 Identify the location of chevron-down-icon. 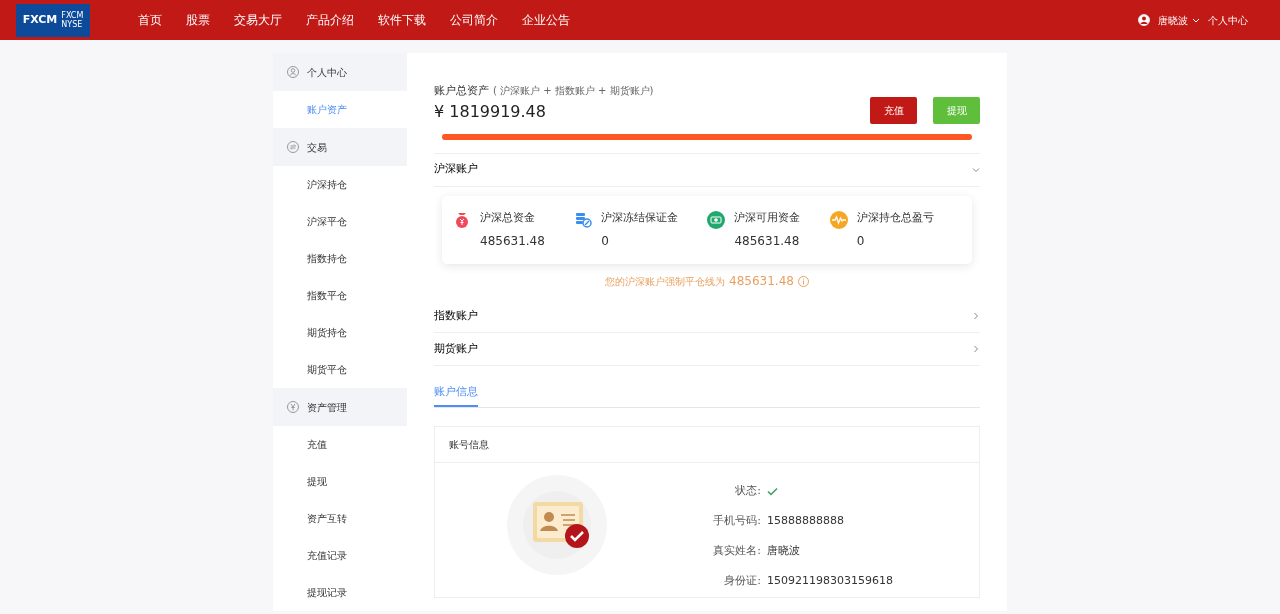
(1196, 20).